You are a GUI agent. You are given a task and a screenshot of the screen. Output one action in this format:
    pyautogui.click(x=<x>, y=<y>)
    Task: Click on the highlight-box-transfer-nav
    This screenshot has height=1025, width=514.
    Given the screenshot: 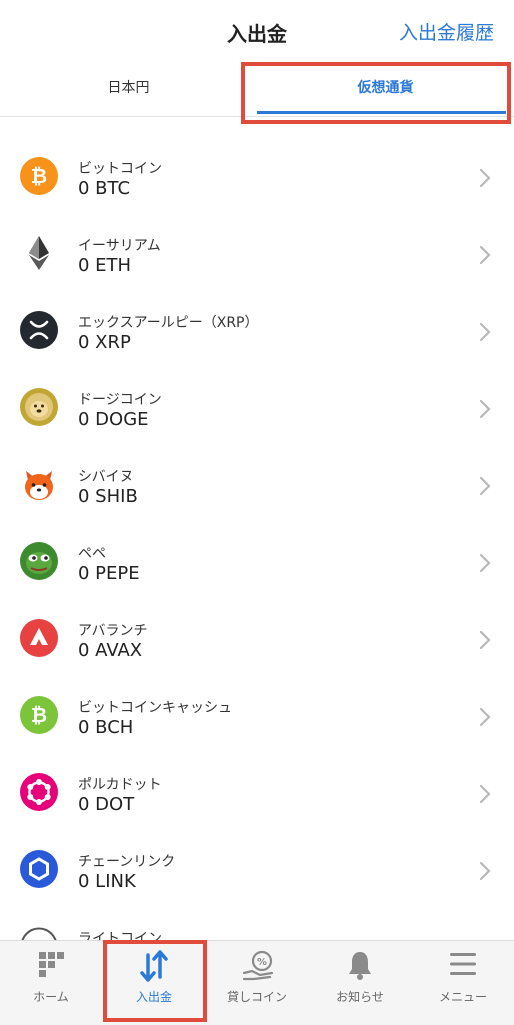 What is the action you would take?
    pyautogui.click(x=155, y=981)
    